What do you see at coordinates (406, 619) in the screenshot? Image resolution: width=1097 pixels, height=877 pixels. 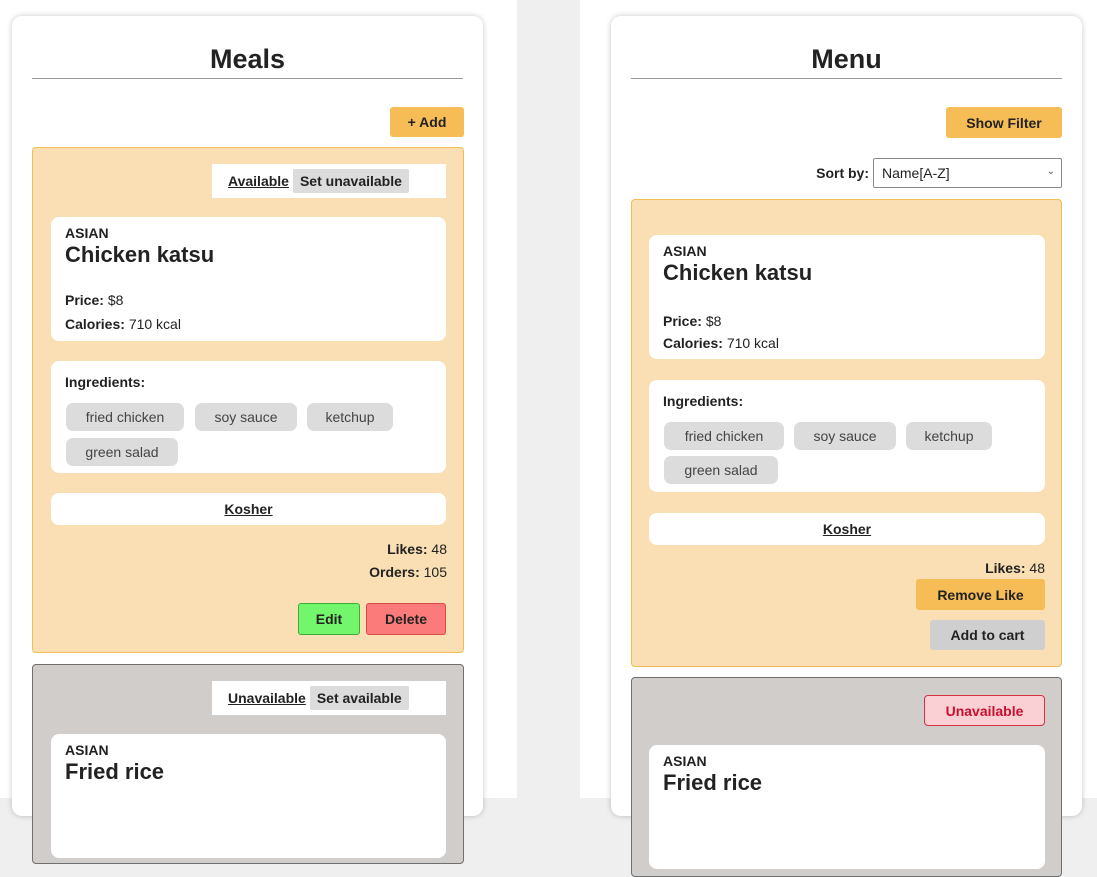 I see `delete-button: Delete` at bounding box center [406, 619].